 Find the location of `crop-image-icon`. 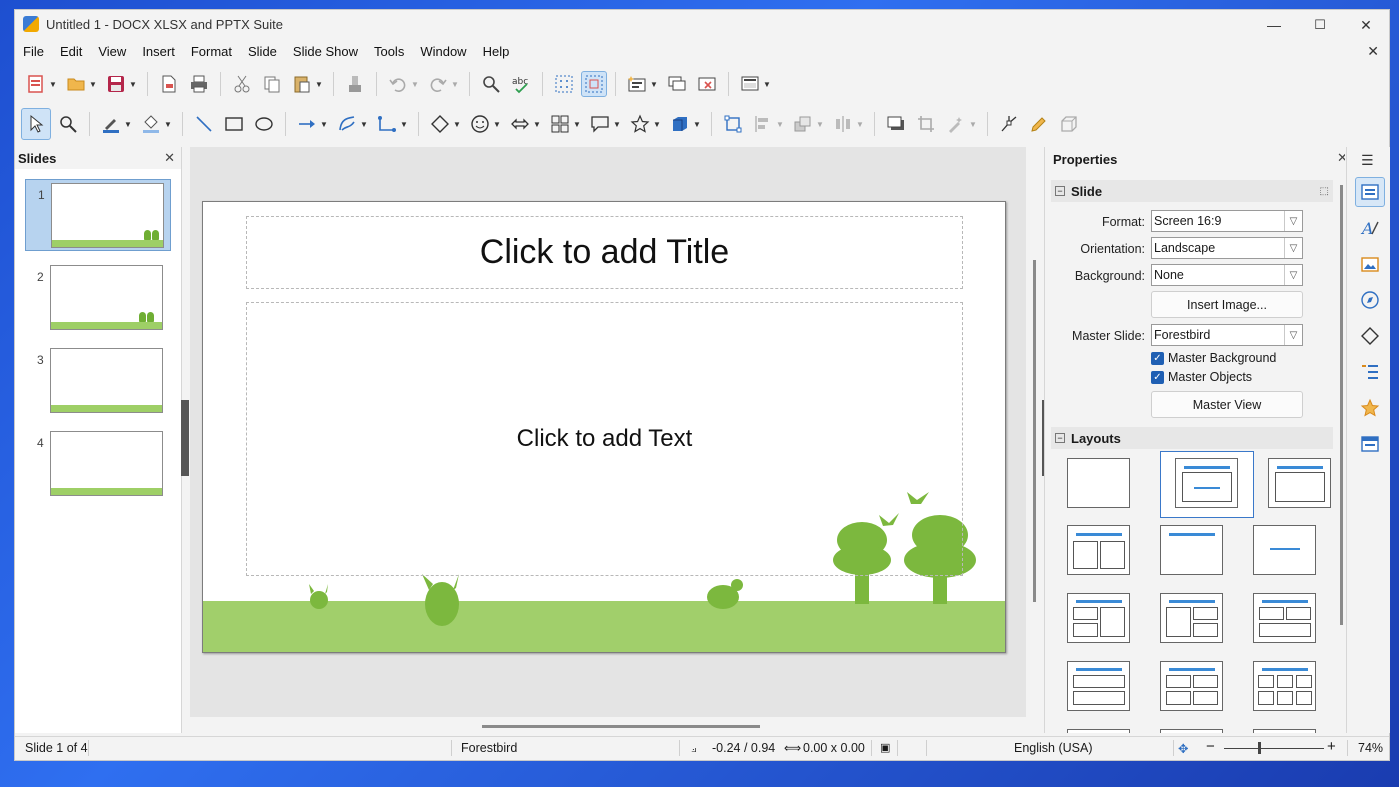

crop-image-icon is located at coordinates (926, 124).